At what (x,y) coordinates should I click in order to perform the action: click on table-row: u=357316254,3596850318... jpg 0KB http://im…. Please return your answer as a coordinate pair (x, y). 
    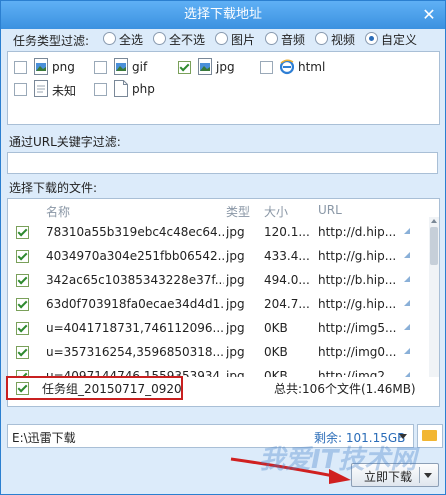
    Looking at the image, I should click on (218, 352).